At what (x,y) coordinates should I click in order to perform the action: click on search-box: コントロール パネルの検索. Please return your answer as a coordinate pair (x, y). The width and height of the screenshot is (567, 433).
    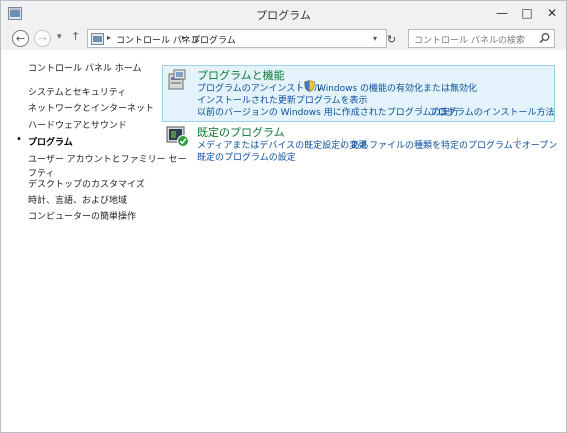
    Looking at the image, I should click on (481, 38).